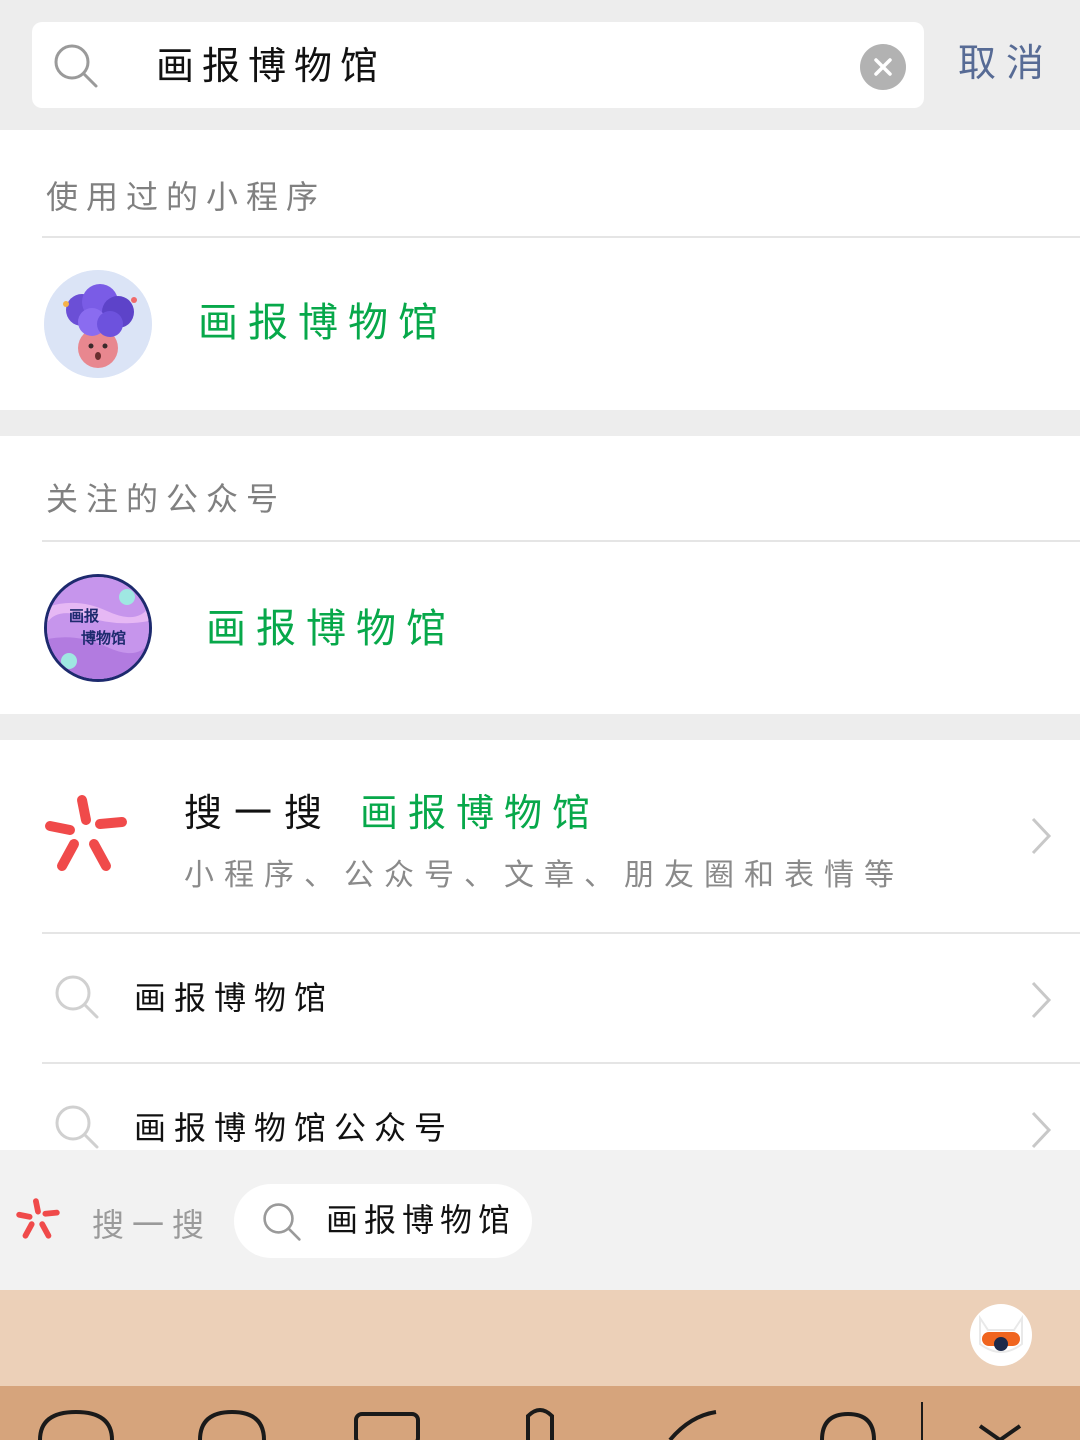 The height and width of the screenshot is (1440, 1080). I want to click on sousou-row: 搜一搜 画报博物馆 小程序、公众号、文章、朋友圈和表情等, so click(540, 836).